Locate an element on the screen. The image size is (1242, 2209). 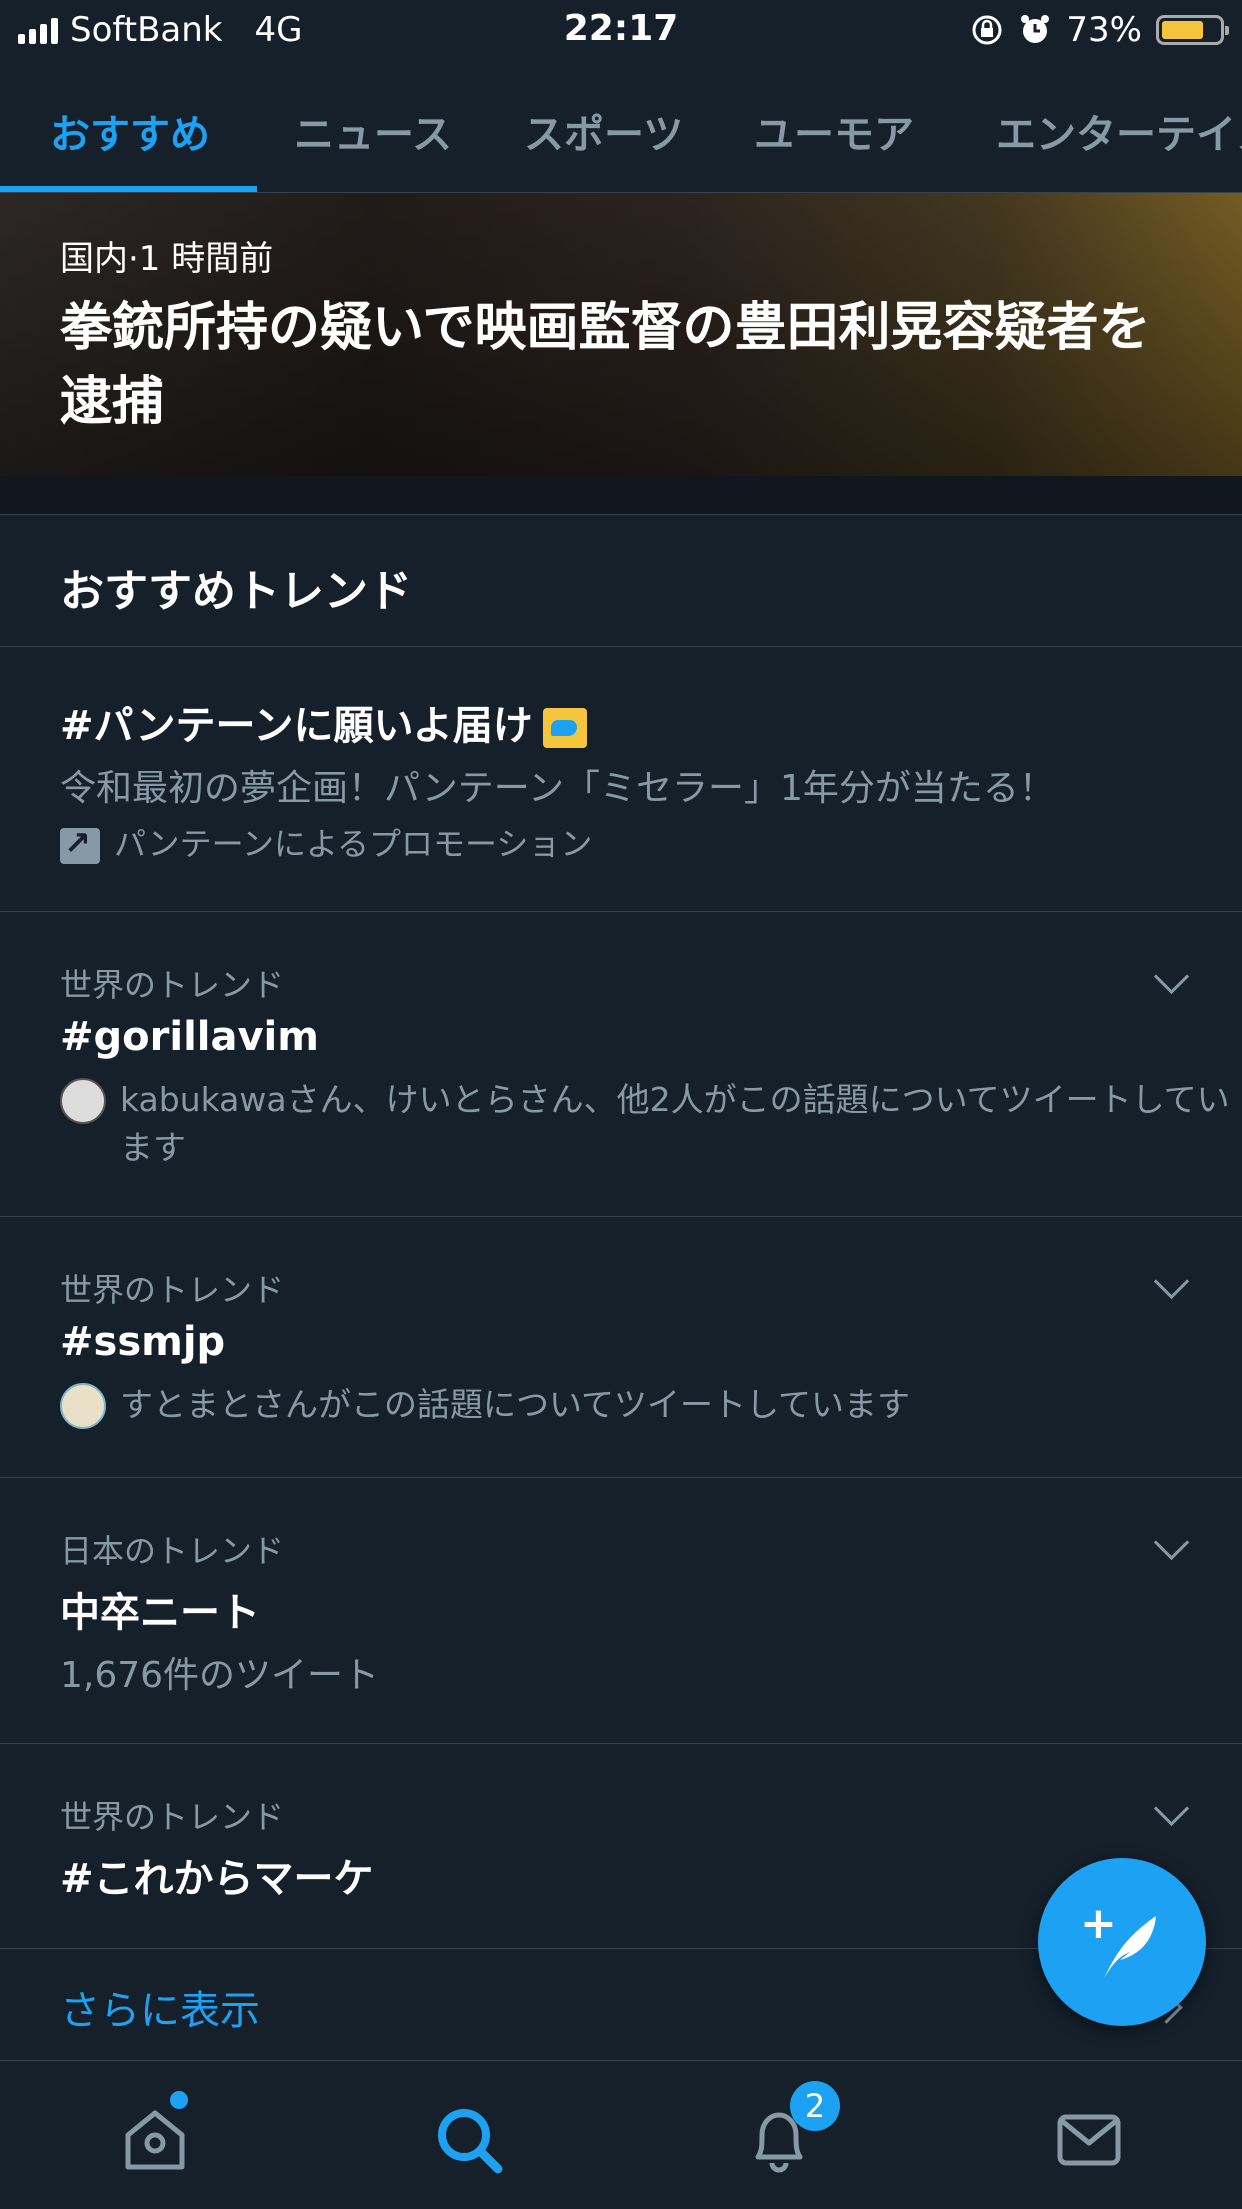
tab-recommended: おすすめ is located at coordinates (130, 131).